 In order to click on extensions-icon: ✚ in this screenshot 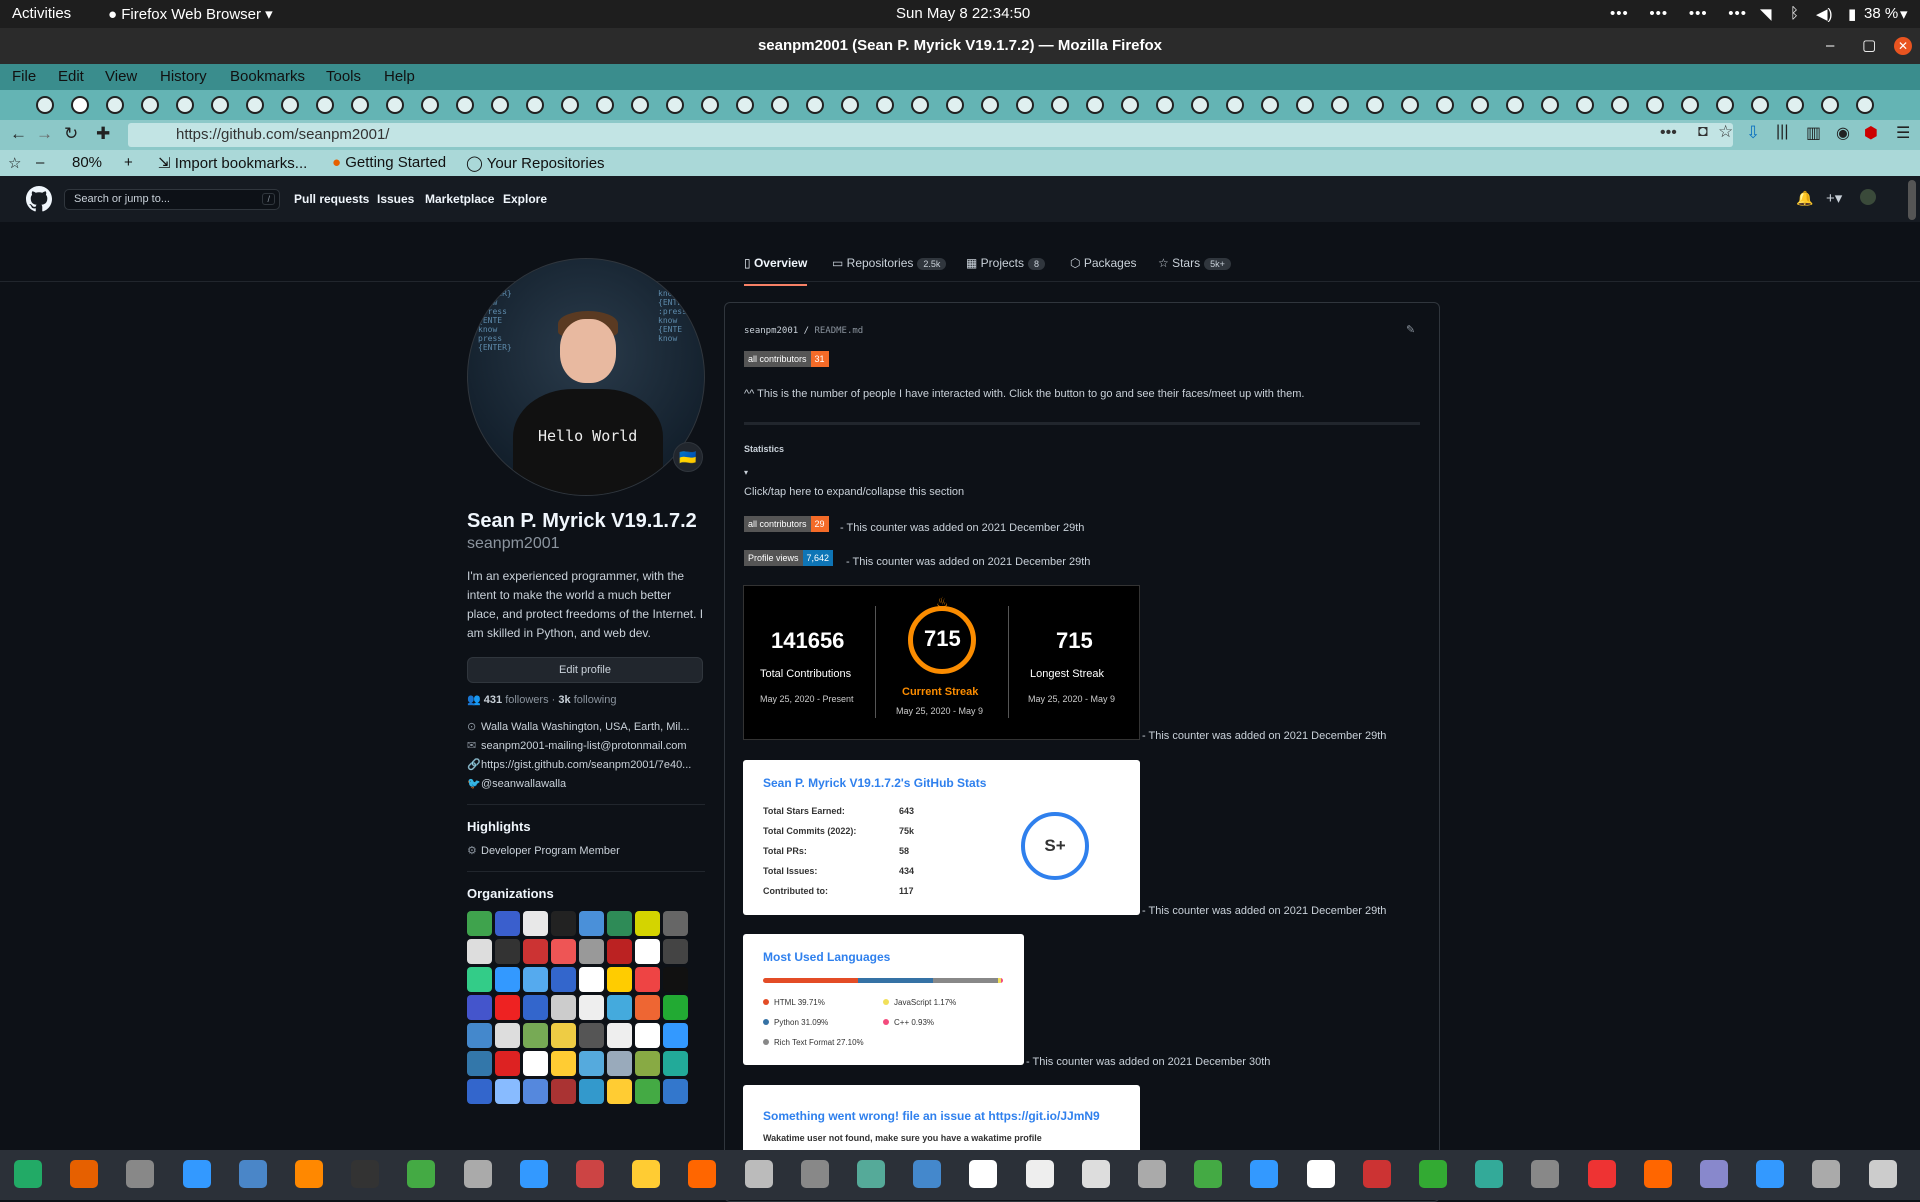, I will do `click(103, 134)`.